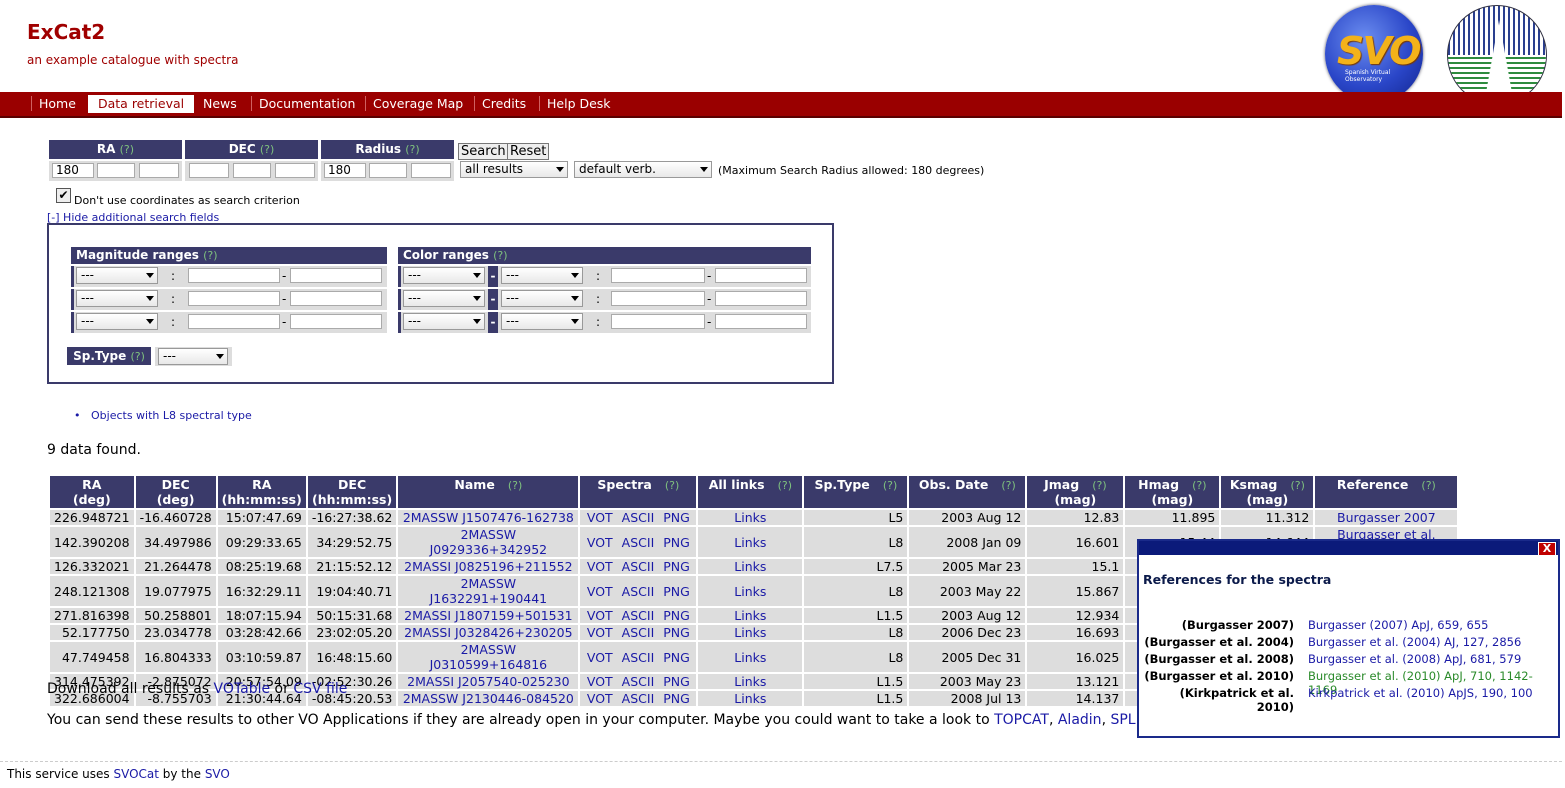  I want to click on nav-news: News, so click(220, 103).